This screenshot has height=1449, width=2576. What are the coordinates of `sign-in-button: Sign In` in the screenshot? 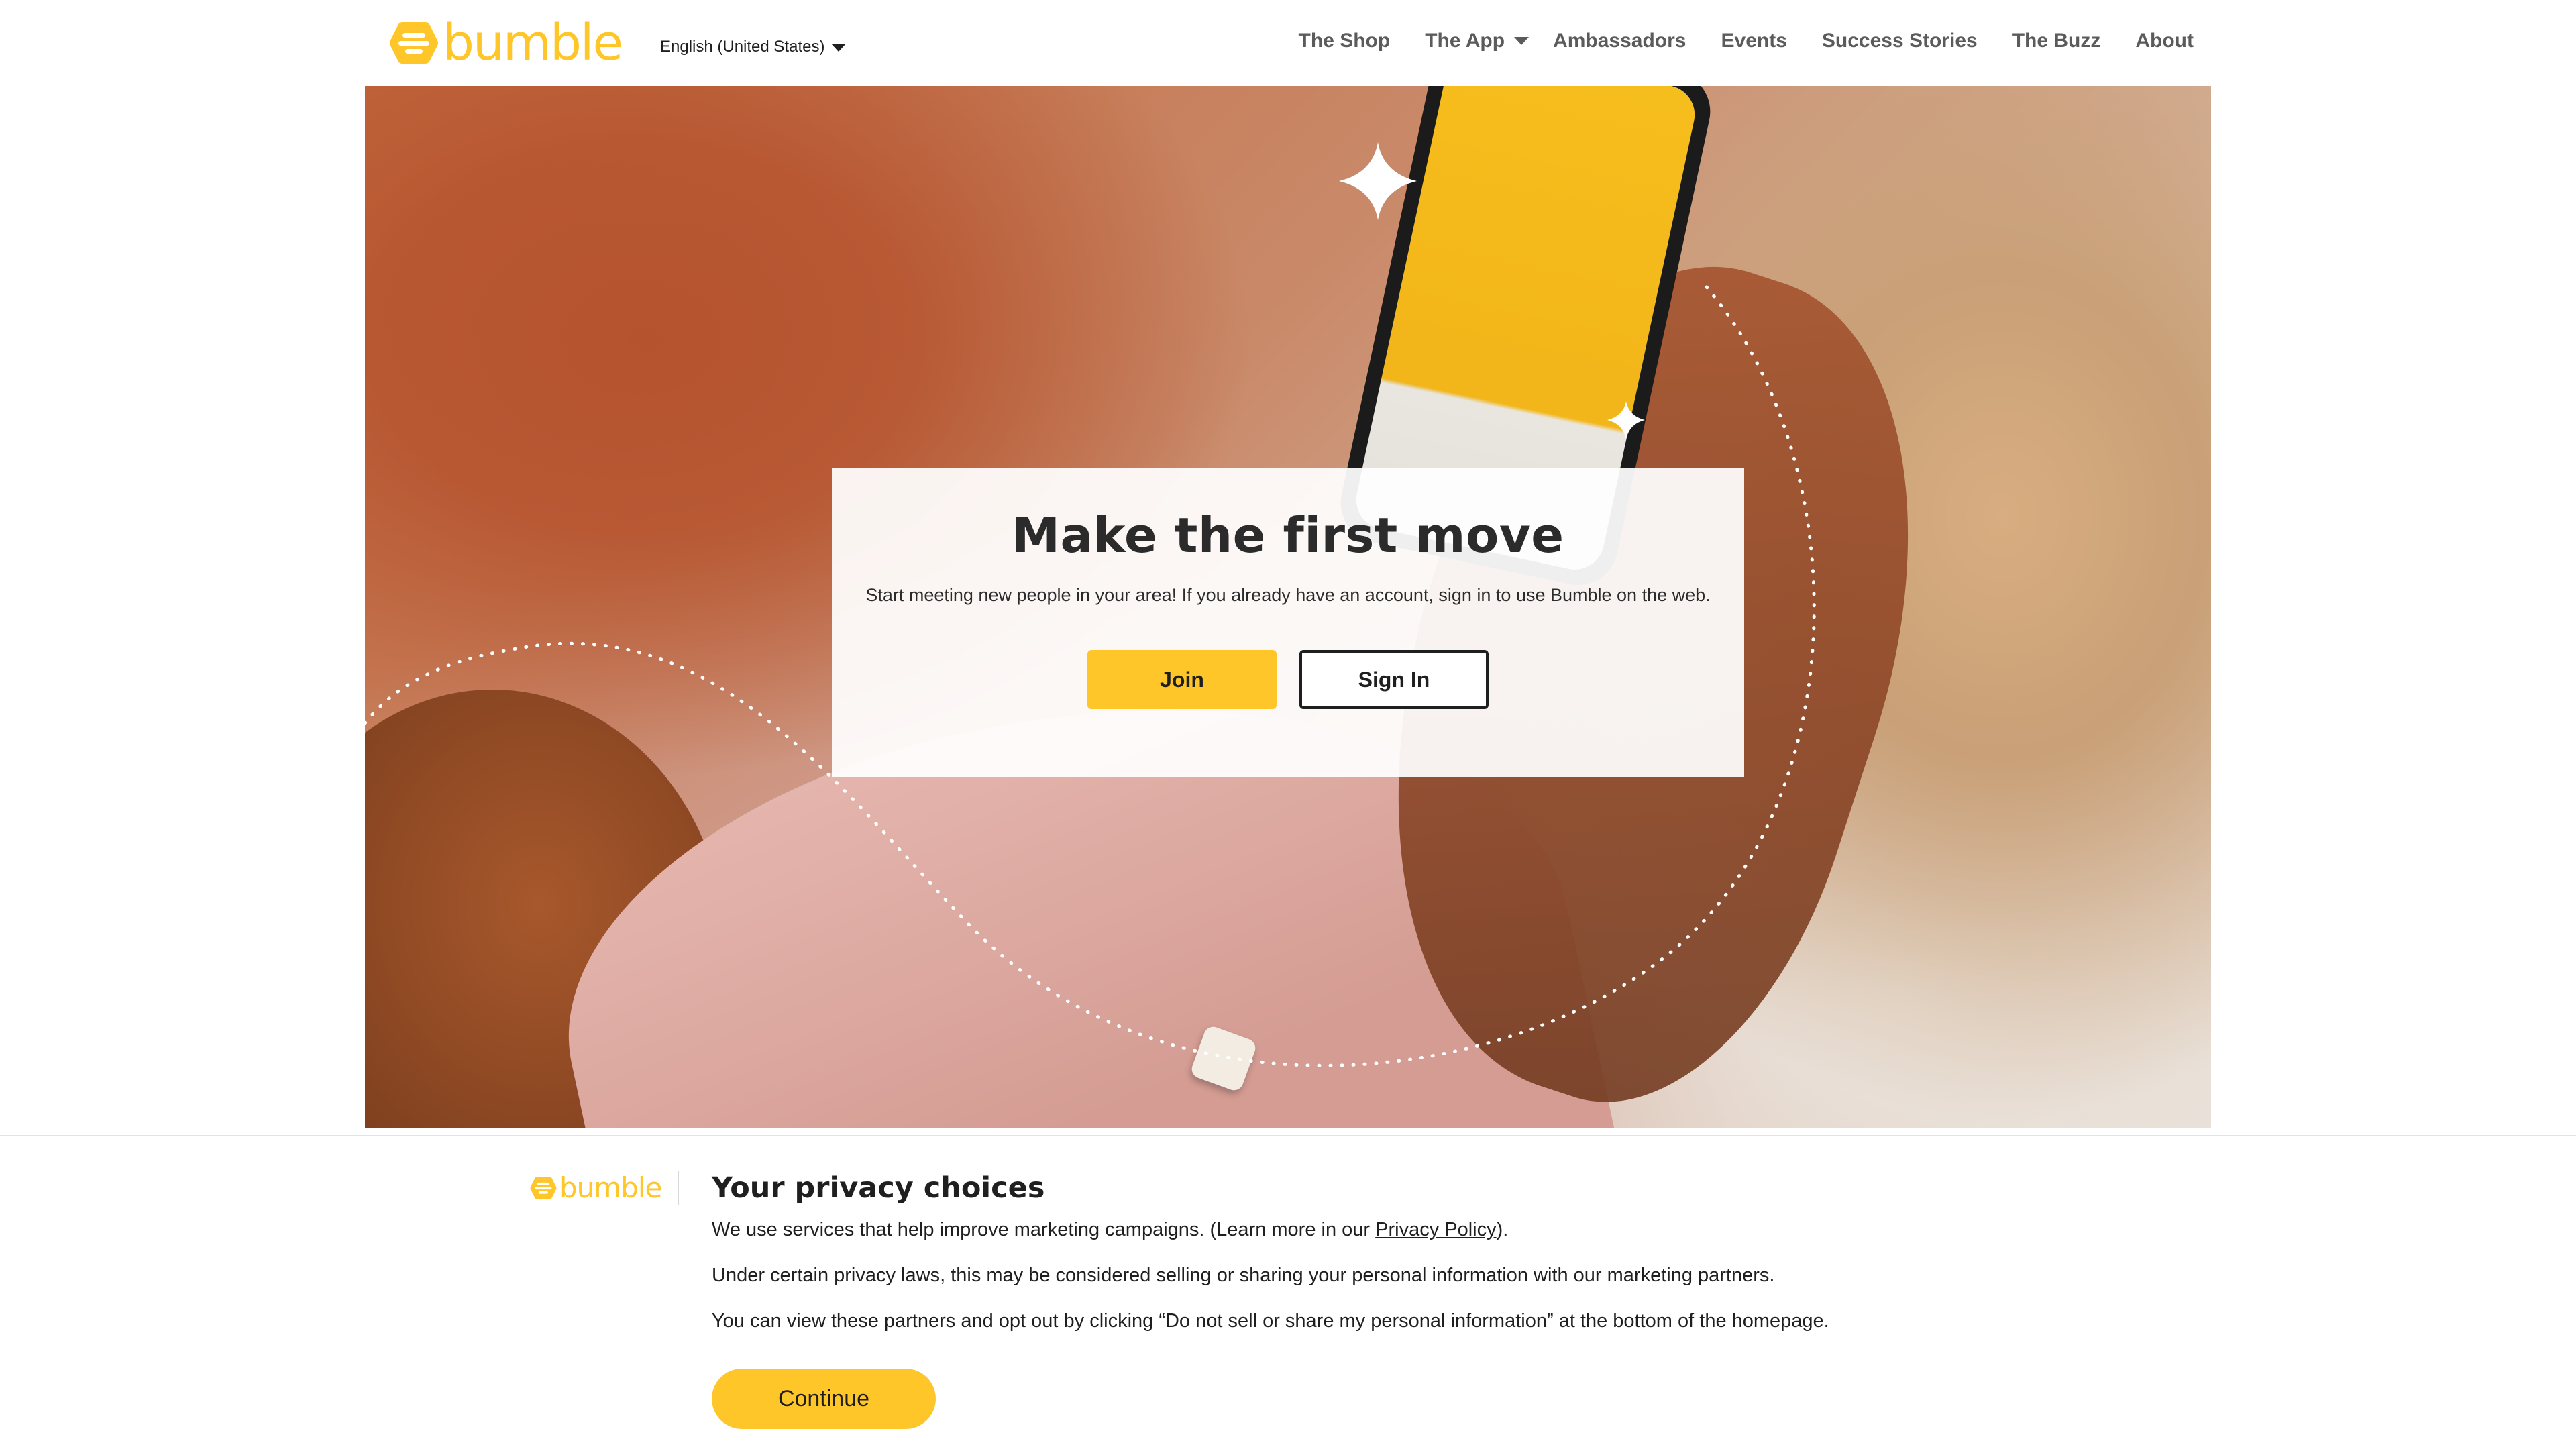 It's located at (1394, 679).